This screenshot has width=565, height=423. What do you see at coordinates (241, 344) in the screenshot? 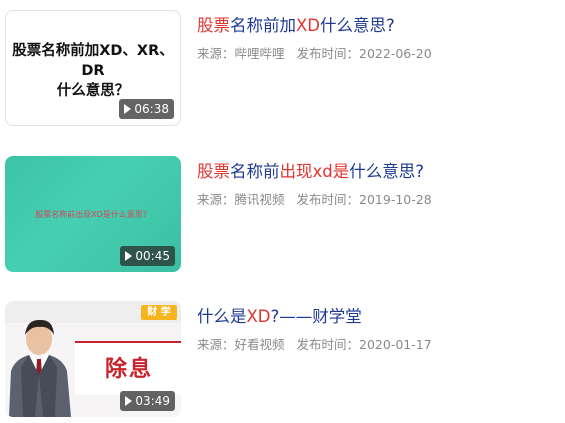
I see `video-source: 来源：好看视频` at bounding box center [241, 344].